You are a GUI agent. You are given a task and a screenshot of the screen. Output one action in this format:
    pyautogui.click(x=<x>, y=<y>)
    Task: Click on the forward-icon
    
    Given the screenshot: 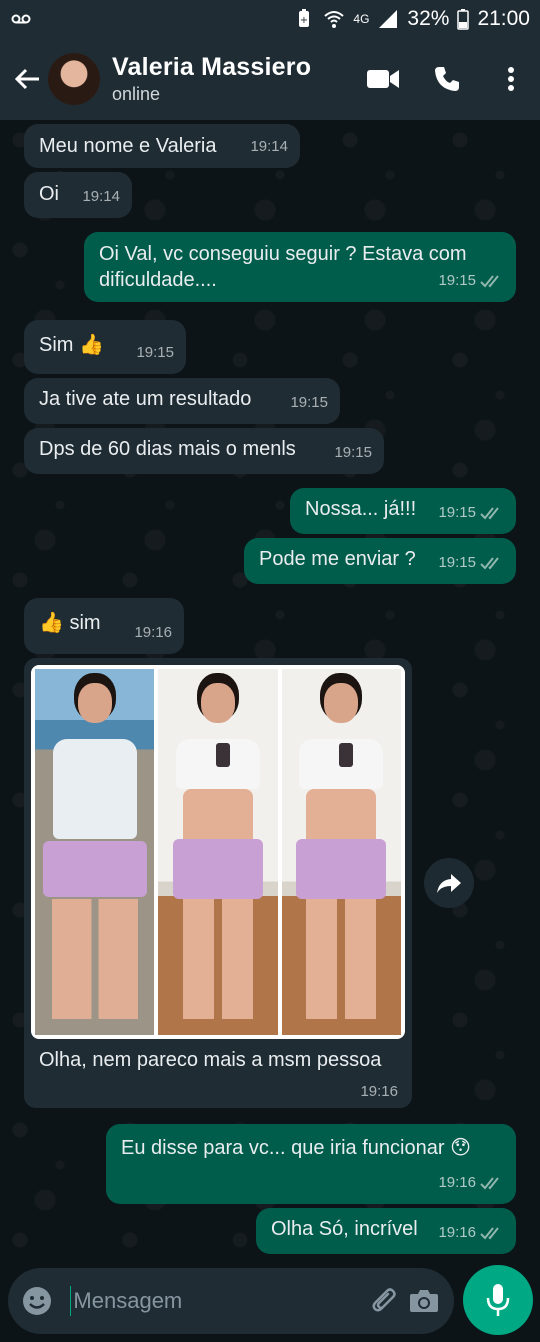 What is the action you would take?
    pyautogui.click(x=449, y=883)
    